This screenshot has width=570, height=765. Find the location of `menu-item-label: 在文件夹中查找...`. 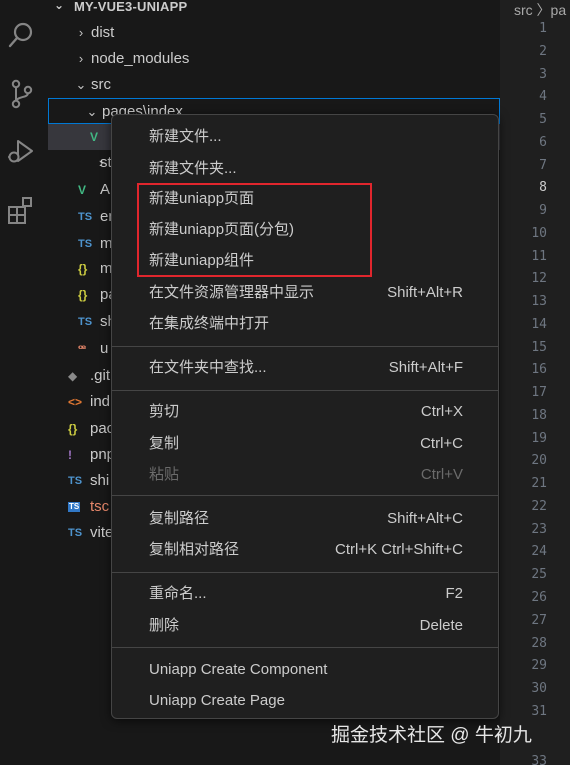

menu-item-label: 在文件夹中查找... is located at coordinates (208, 367).